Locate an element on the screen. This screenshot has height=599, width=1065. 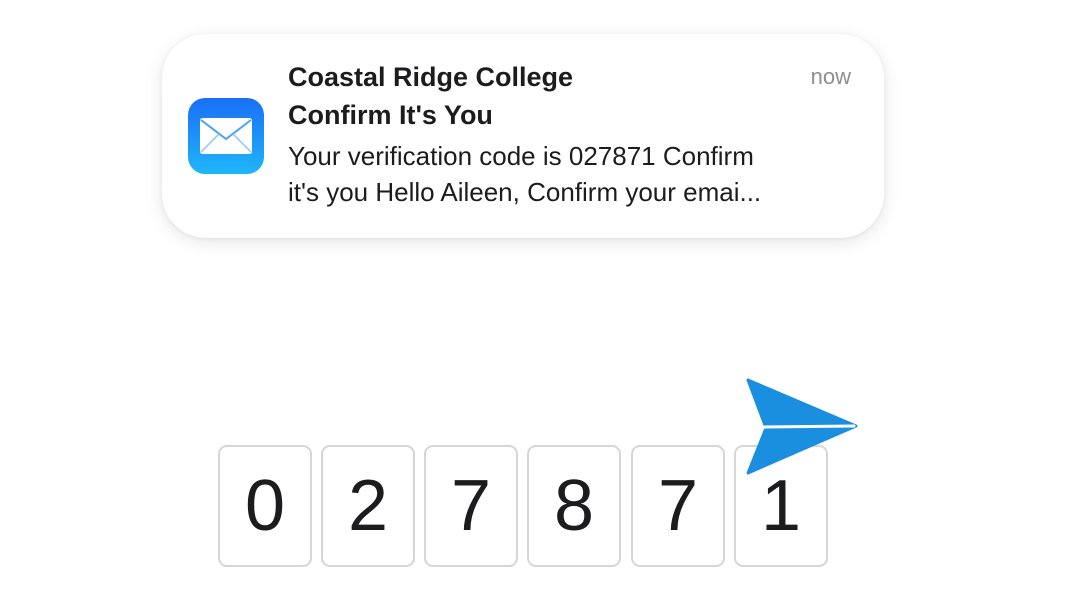
send-button is located at coordinates (801, 428).